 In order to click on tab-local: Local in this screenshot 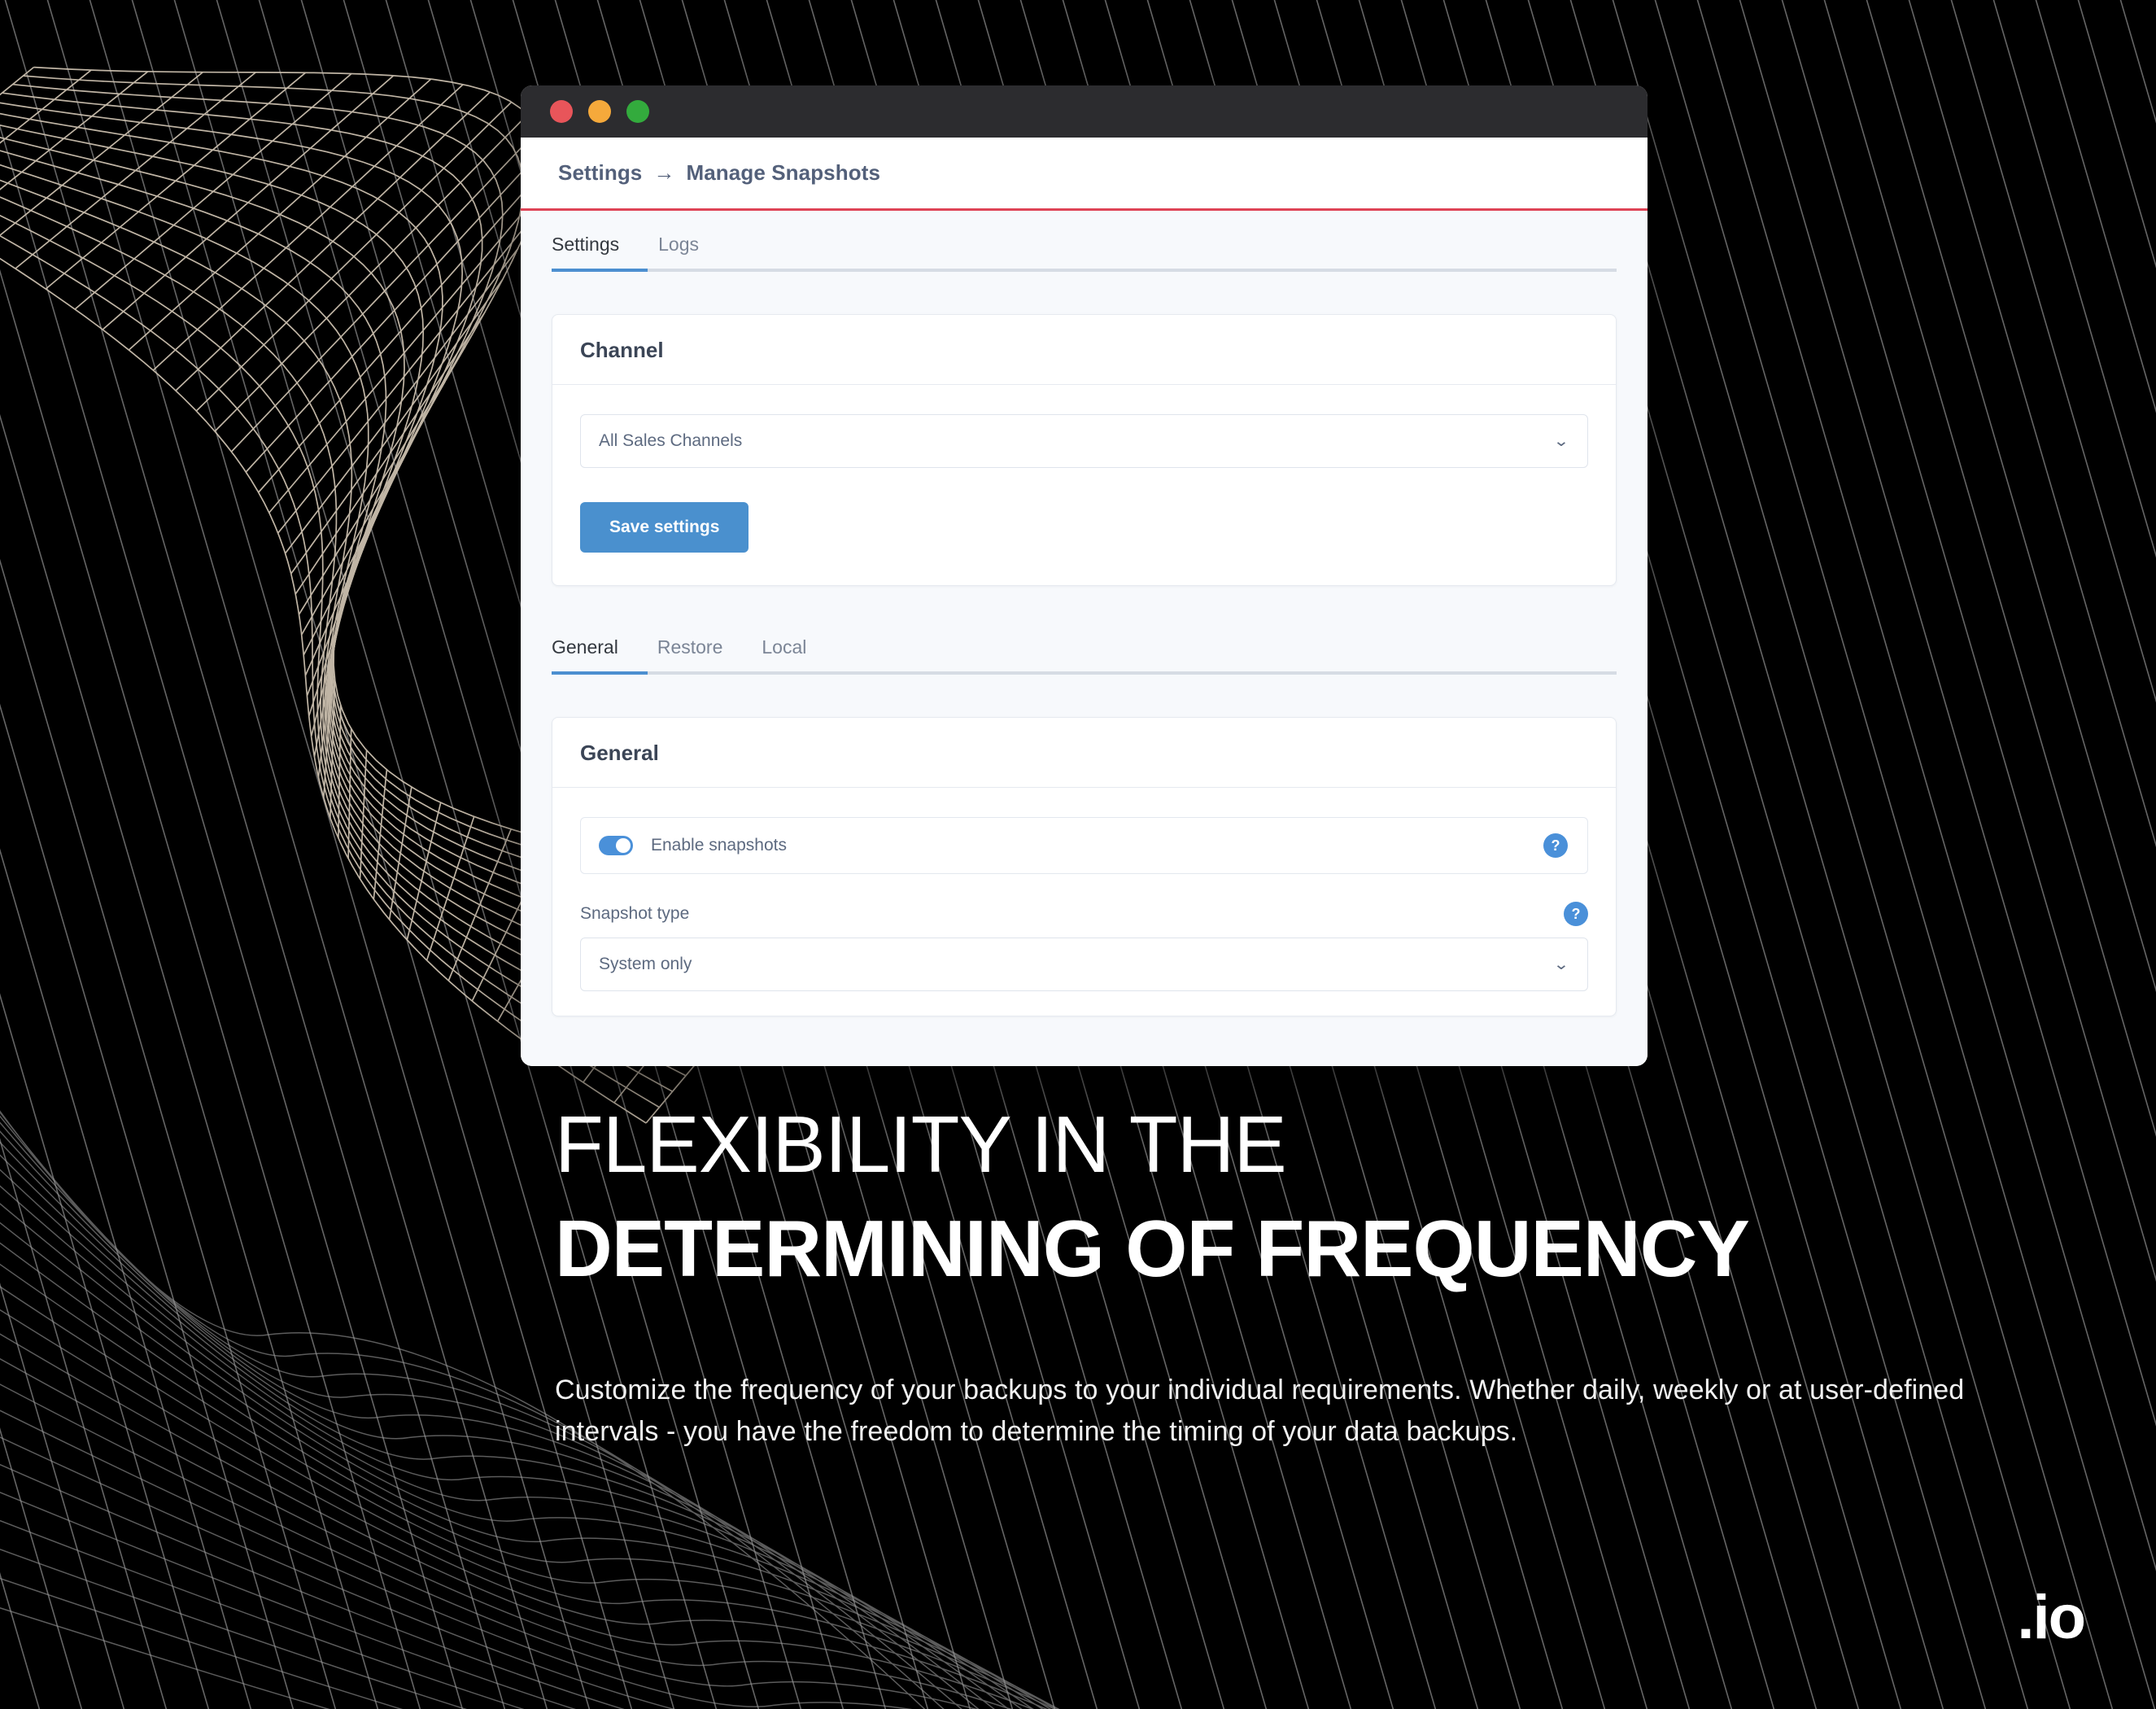, I will do `click(784, 653)`.